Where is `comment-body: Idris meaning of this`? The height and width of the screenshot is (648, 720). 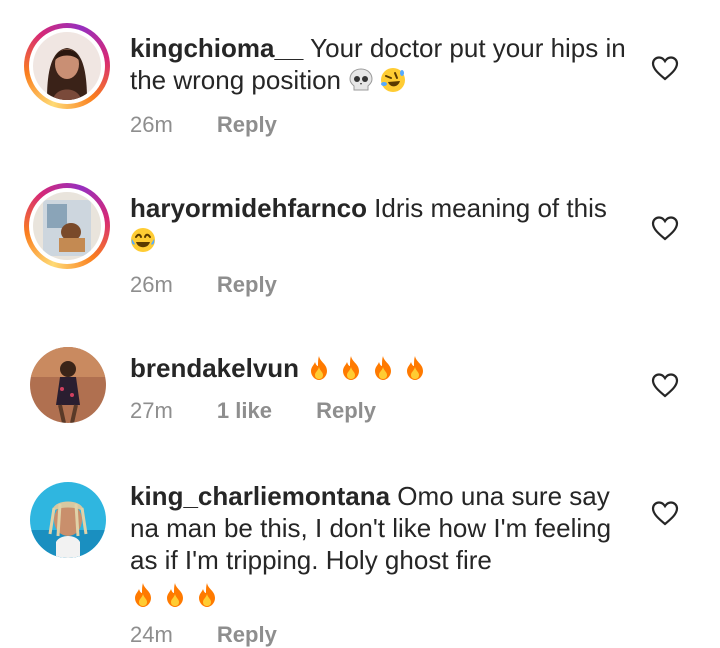
comment-body: Idris meaning of this is located at coordinates (486, 208).